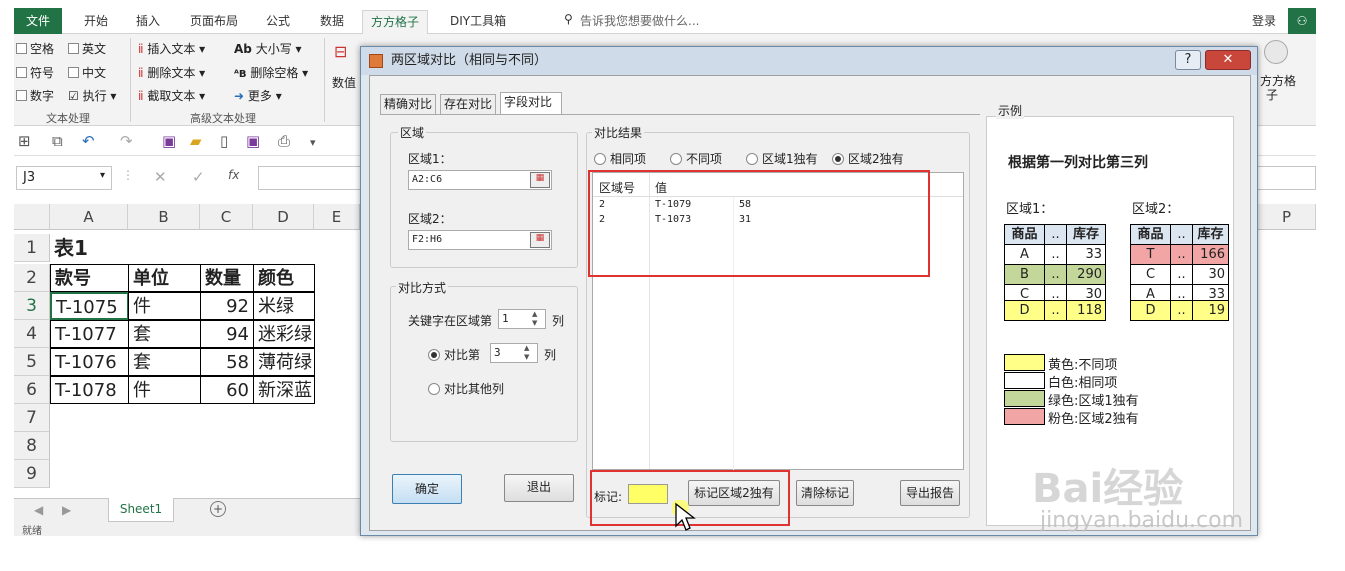 This screenshot has width=1345, height=571. Describe the element at coordinates (38, 21) in the screenshot. I see `tab-file: 文件` at that location.